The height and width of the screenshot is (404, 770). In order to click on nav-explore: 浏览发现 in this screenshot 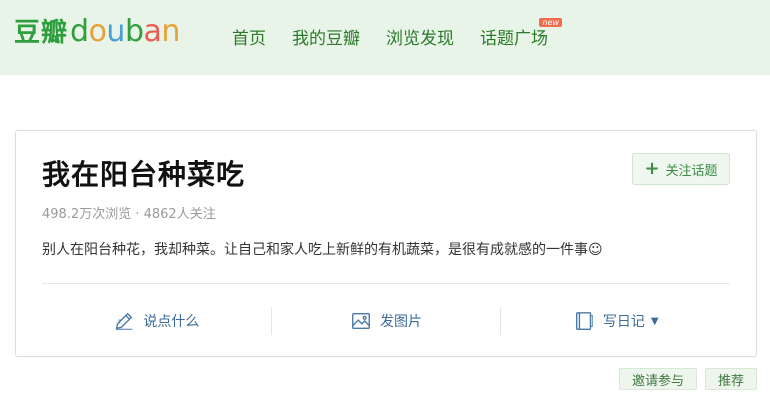, I will do `click(420, 36)`.